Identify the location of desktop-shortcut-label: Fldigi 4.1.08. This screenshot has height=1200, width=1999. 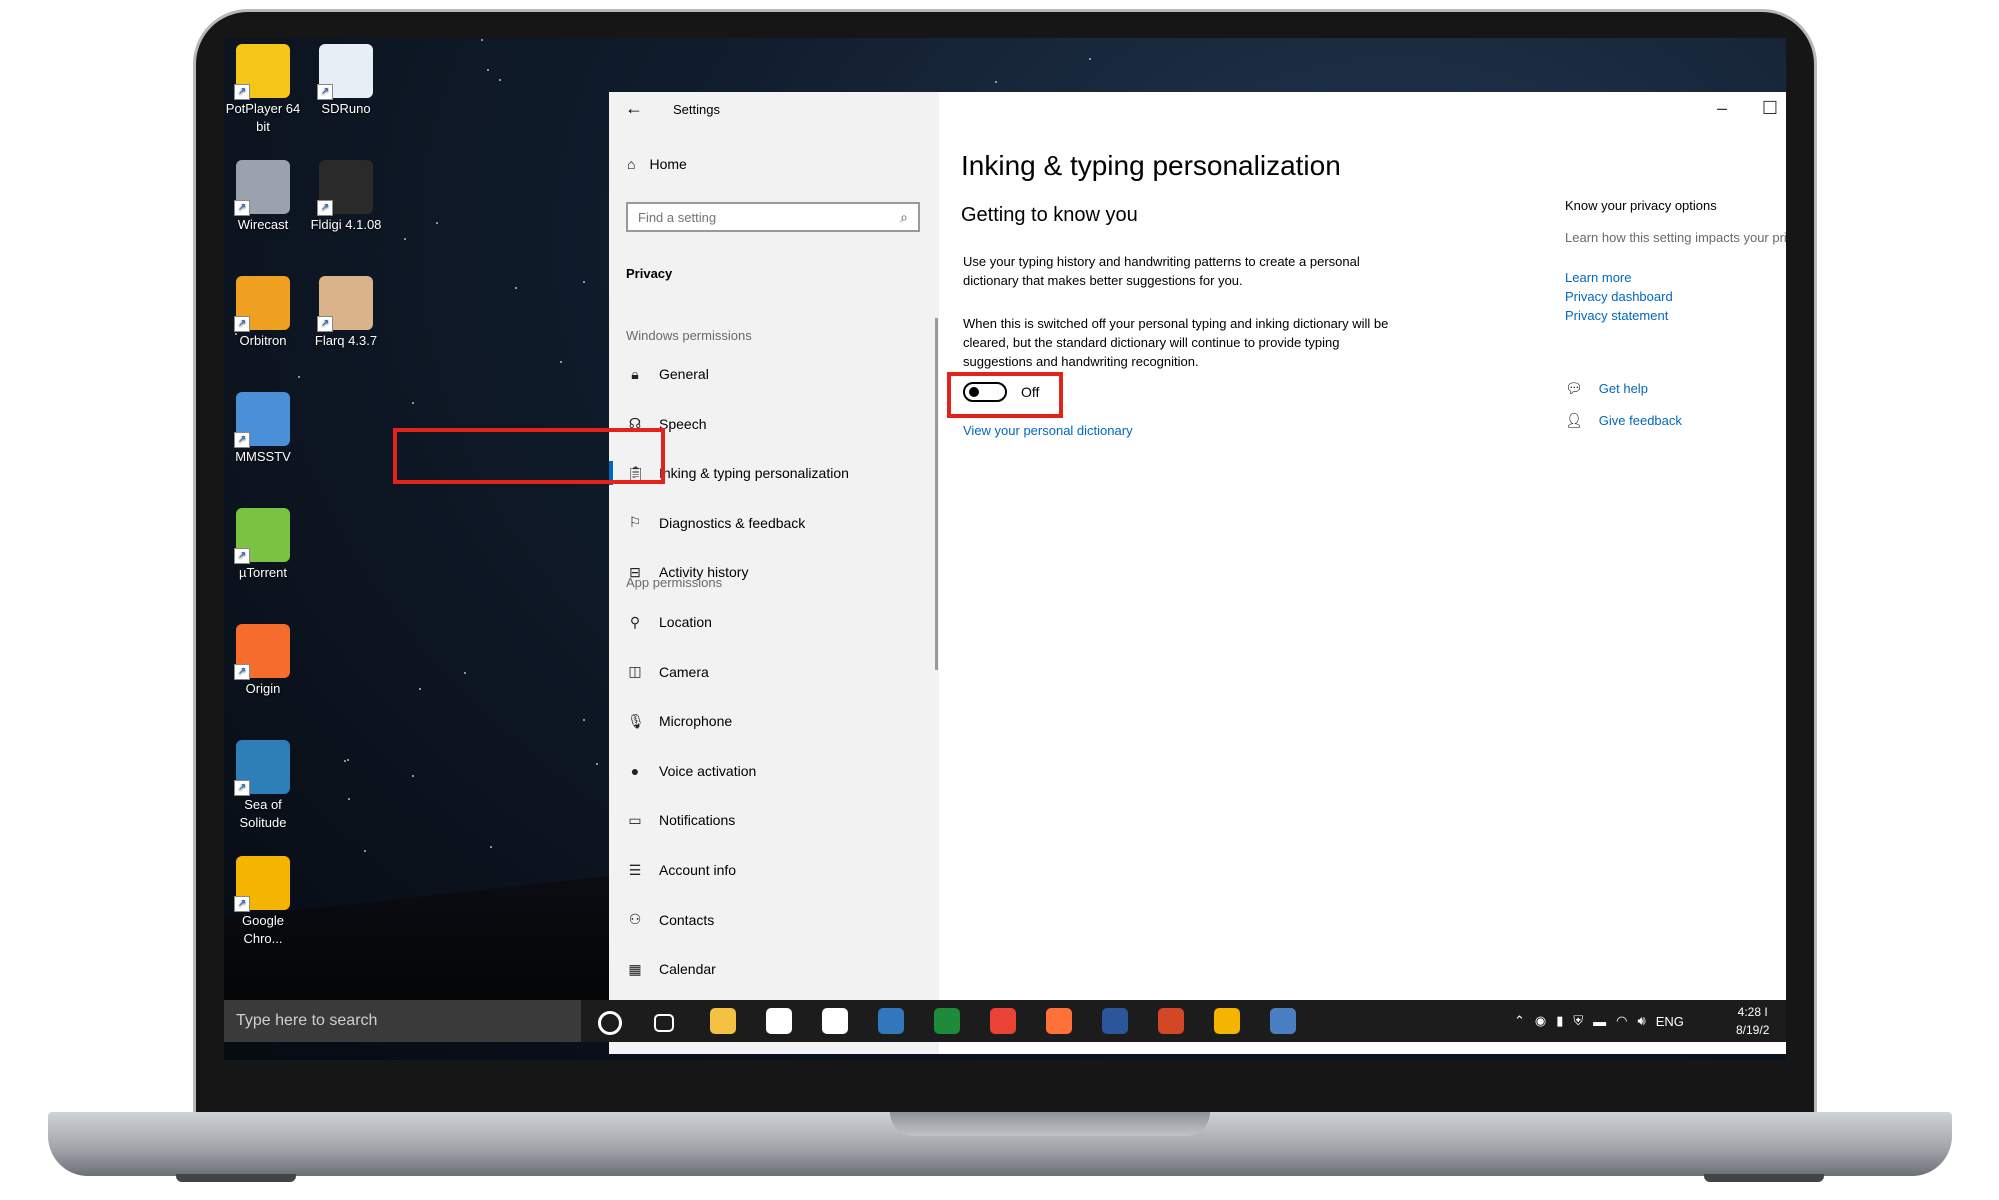
(346, 224).